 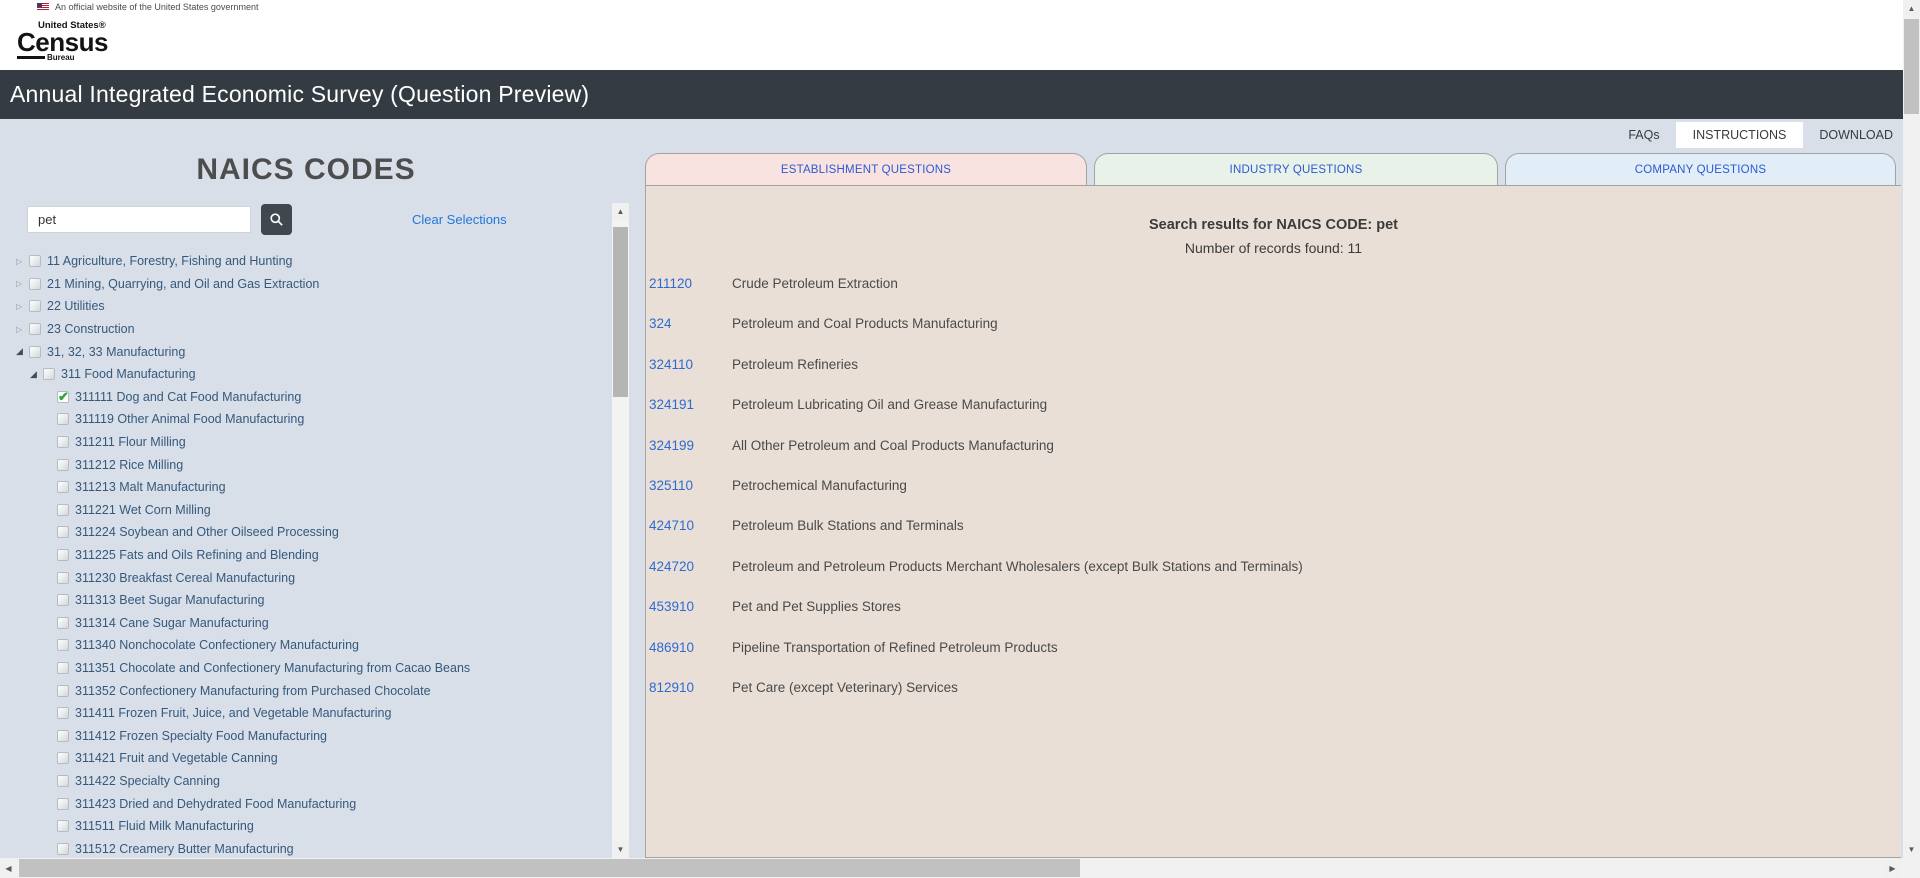 I want to click on result-code-link: 453910, so click(x=690, y=607).